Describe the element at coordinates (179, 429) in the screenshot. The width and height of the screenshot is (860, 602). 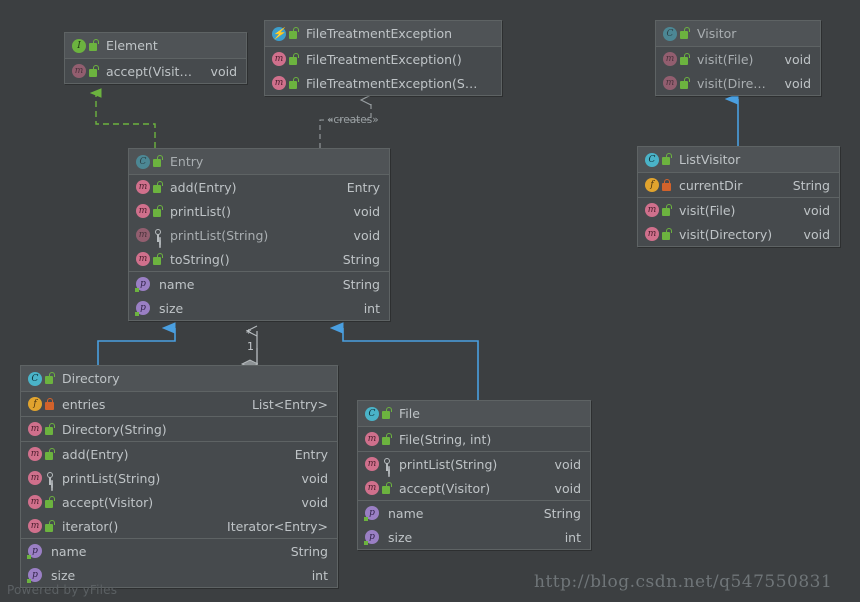
I see `member-row: m Directory(String)` at that location.